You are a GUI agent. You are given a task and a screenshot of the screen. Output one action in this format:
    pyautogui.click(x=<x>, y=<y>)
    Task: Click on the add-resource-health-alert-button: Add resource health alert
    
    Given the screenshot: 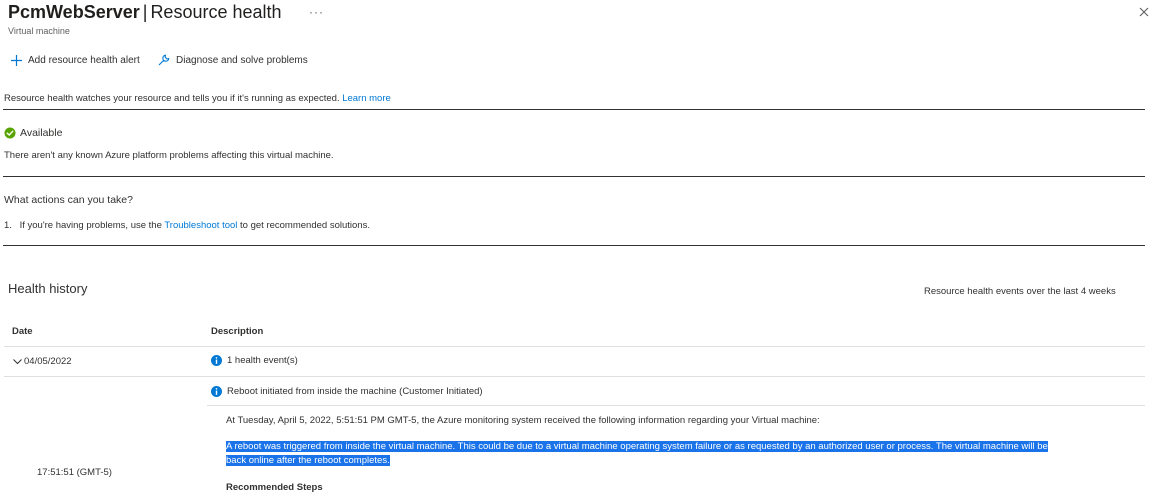 What is the action you would take?
    pyautogui.click(x=75, y=60)
    